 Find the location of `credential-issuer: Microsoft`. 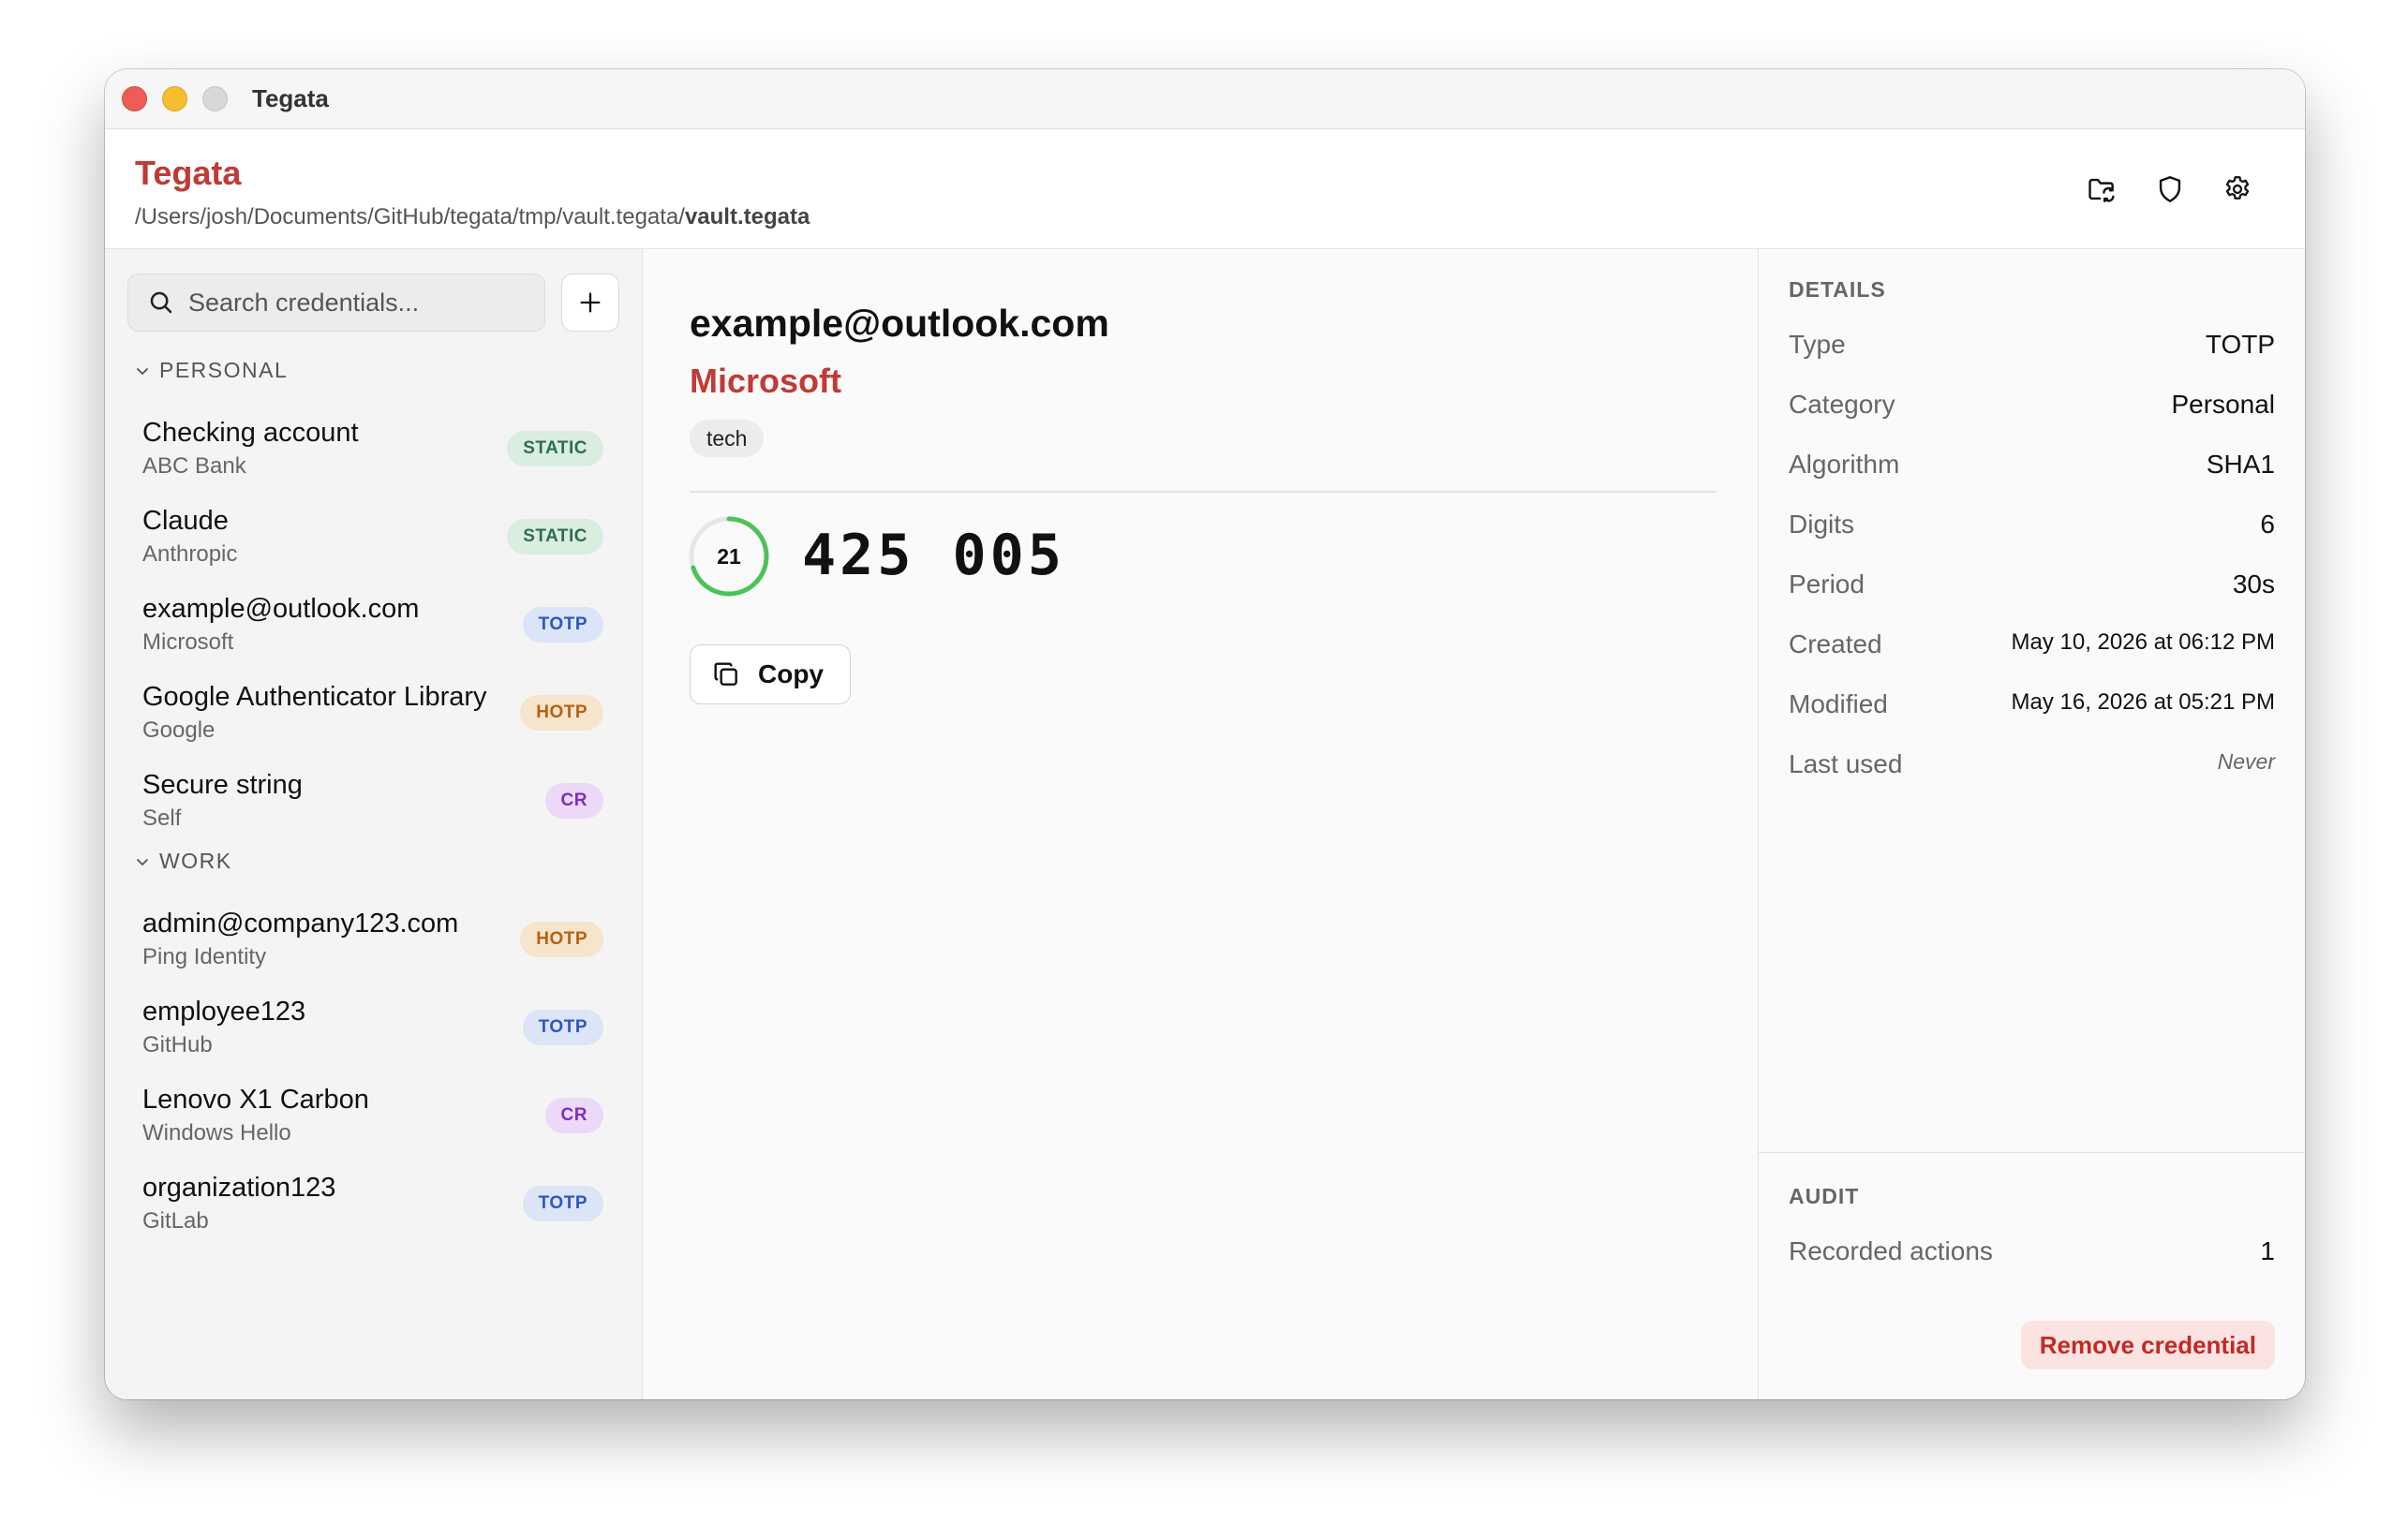

credential-issuer: Microsoft is located at coordinates (188, 642).